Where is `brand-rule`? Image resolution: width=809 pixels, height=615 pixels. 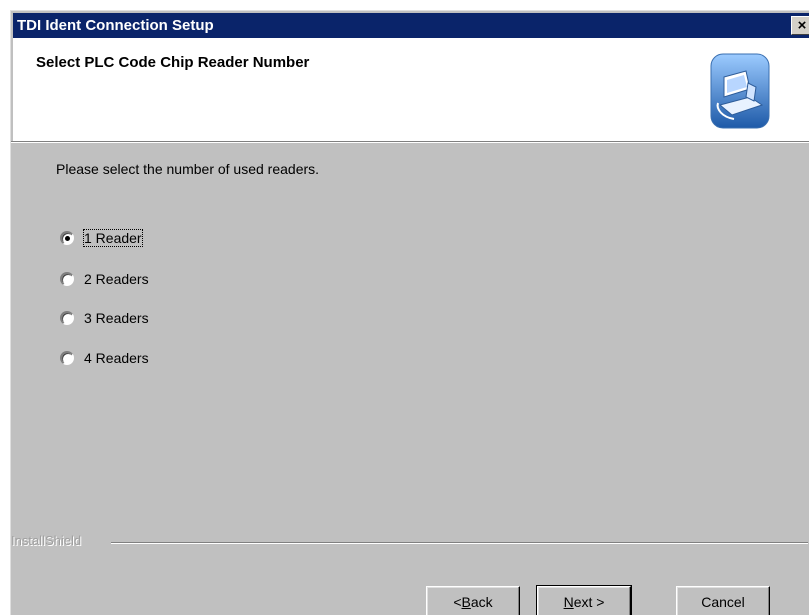 brand-rule is located at coordinates (459, 543).